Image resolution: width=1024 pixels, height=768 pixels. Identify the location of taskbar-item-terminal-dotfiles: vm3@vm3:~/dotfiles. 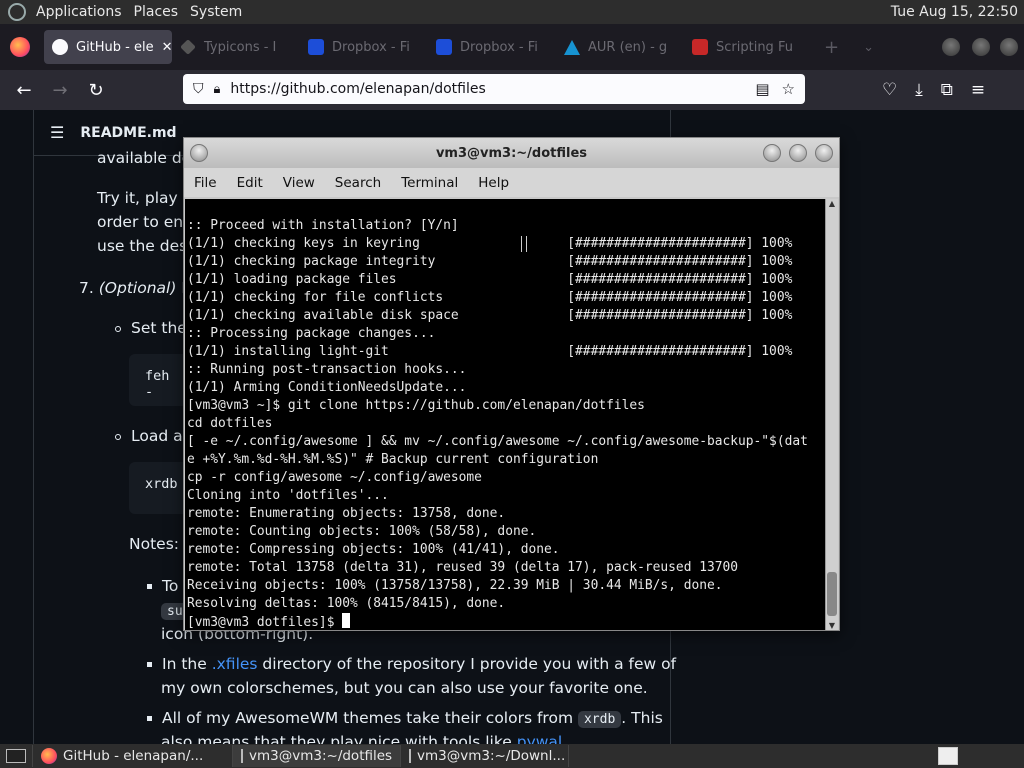
(317, 756).